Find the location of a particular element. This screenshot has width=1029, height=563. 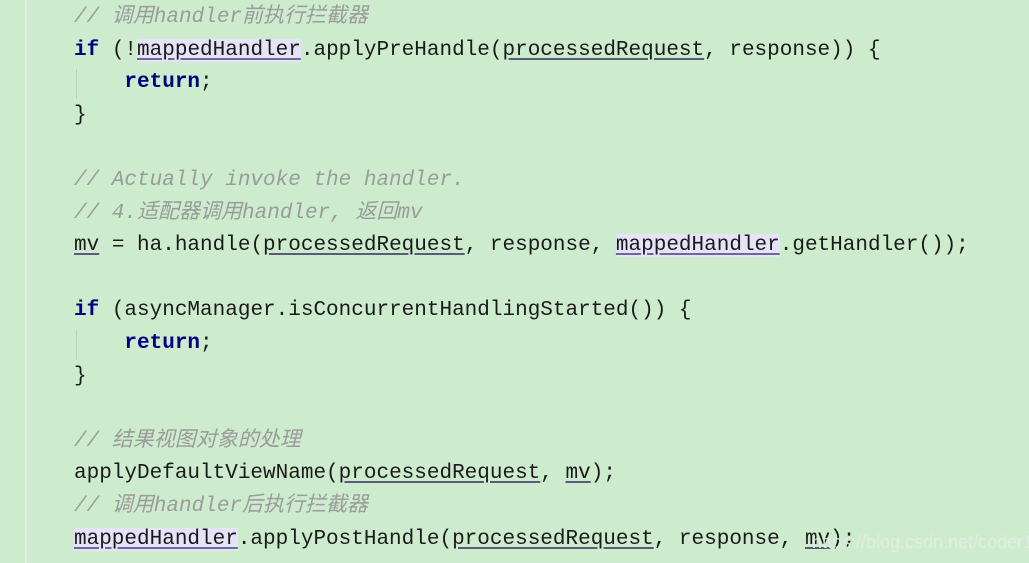

code-line-text: // Actually invoke the handler. is located at coordinates (269, 181).